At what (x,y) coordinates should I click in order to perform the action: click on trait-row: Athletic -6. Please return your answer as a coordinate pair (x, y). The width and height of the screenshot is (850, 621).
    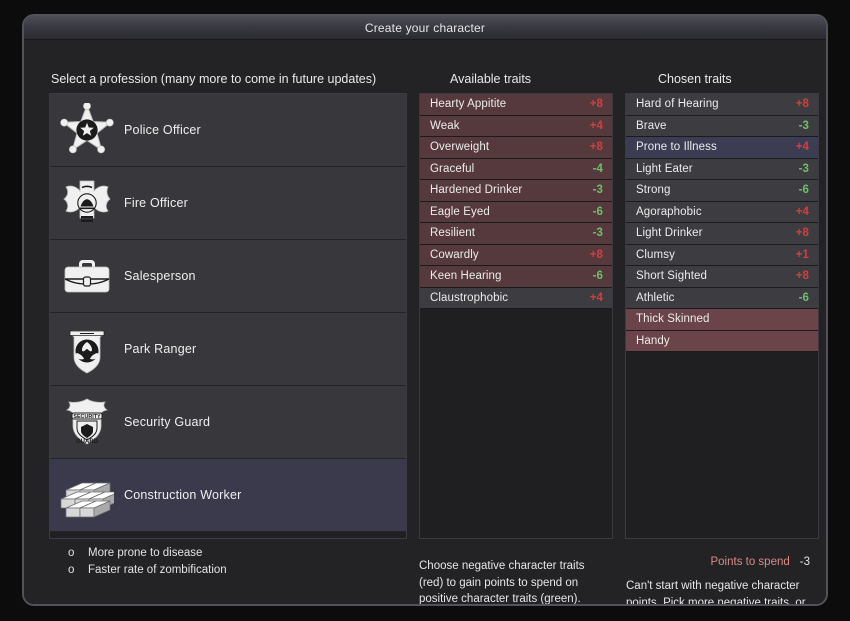
    Looking at the image, I should click on (722, 298).